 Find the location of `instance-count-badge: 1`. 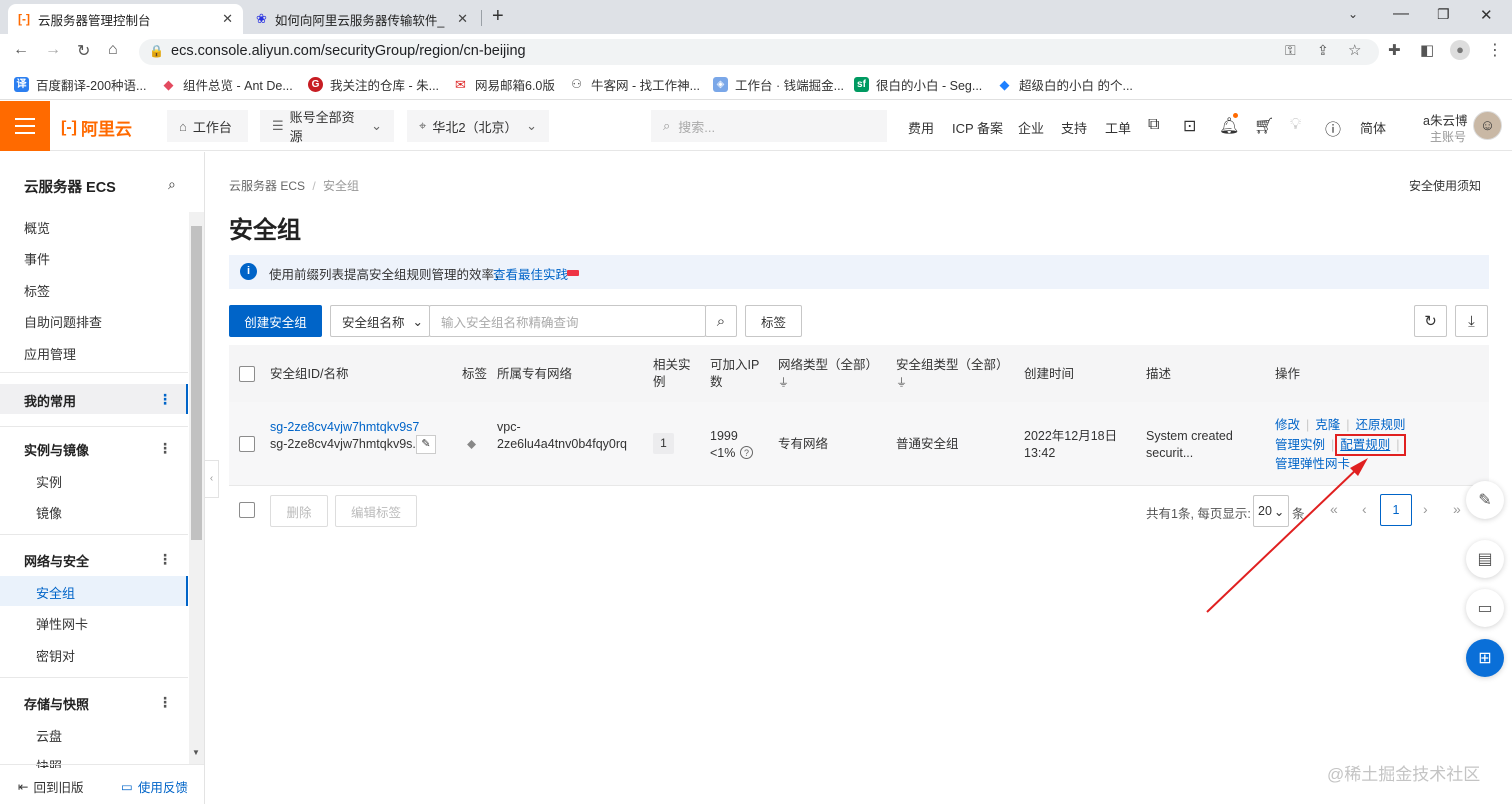

instance-count-badge: 1 is located at coordinates (663, 443).